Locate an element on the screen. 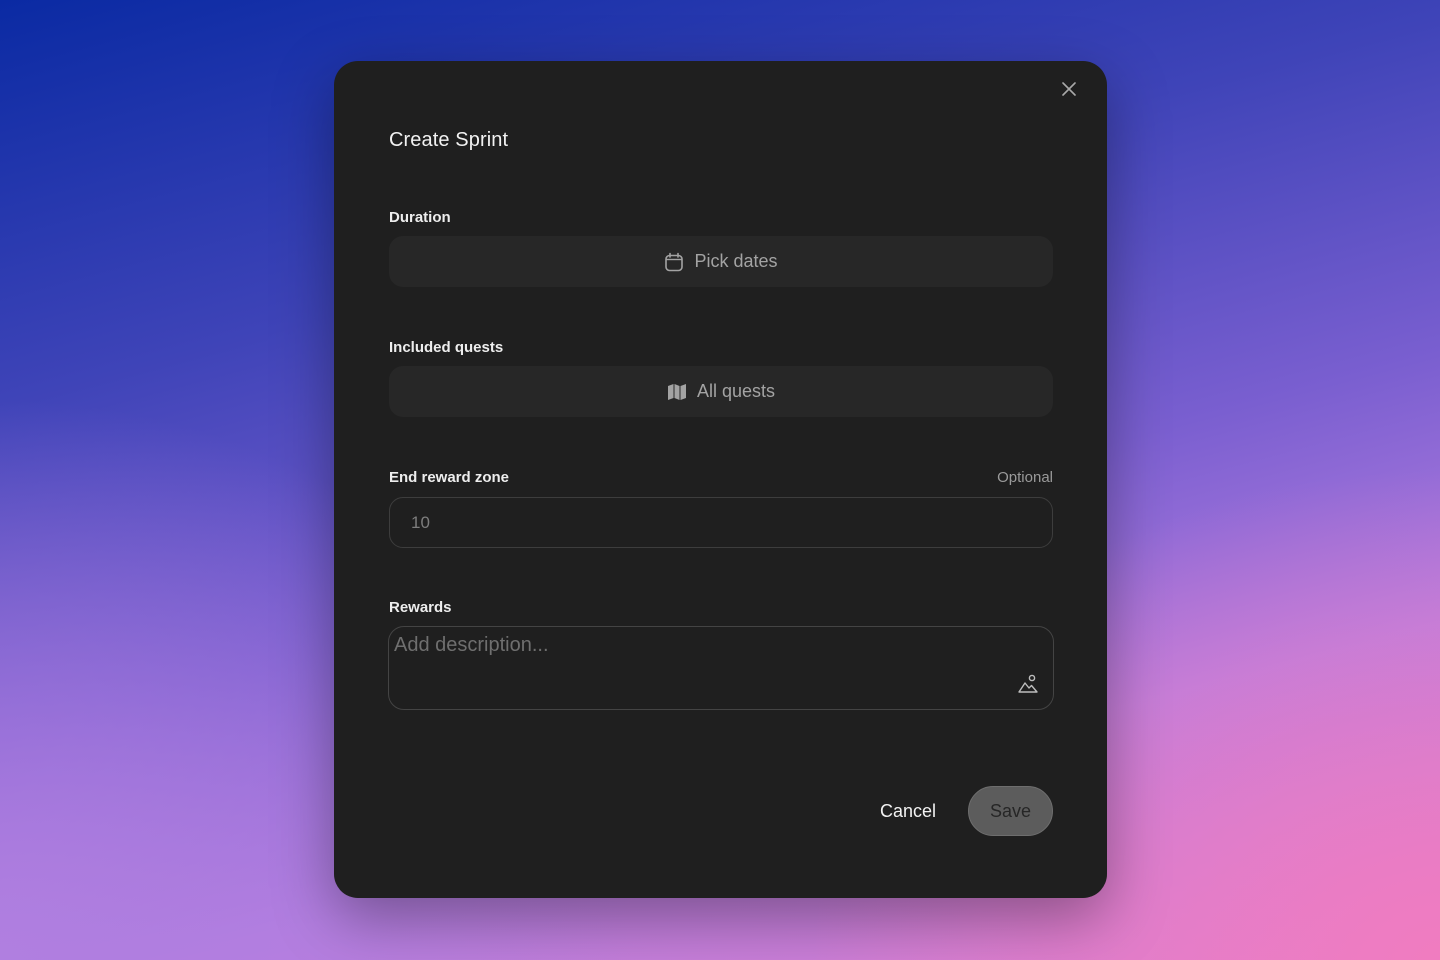 The width and height of the screenshot is (1440, 960). rewards-field is located at coordinates (721, 668).